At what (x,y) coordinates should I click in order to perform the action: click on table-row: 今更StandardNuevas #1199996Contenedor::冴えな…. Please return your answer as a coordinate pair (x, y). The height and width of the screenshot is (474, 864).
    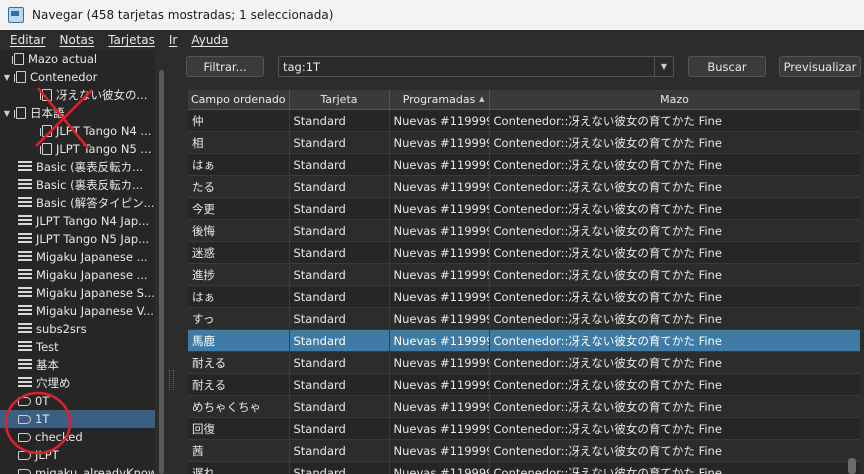
    Looking at the image, I should click on (524, 208).